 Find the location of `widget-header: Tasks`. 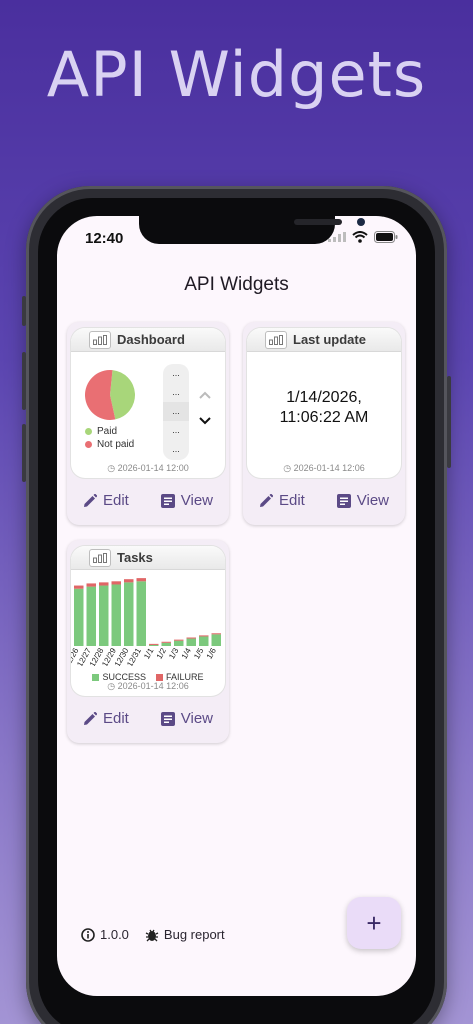

widget-header: Tasks is located at coordinates (148, 558).